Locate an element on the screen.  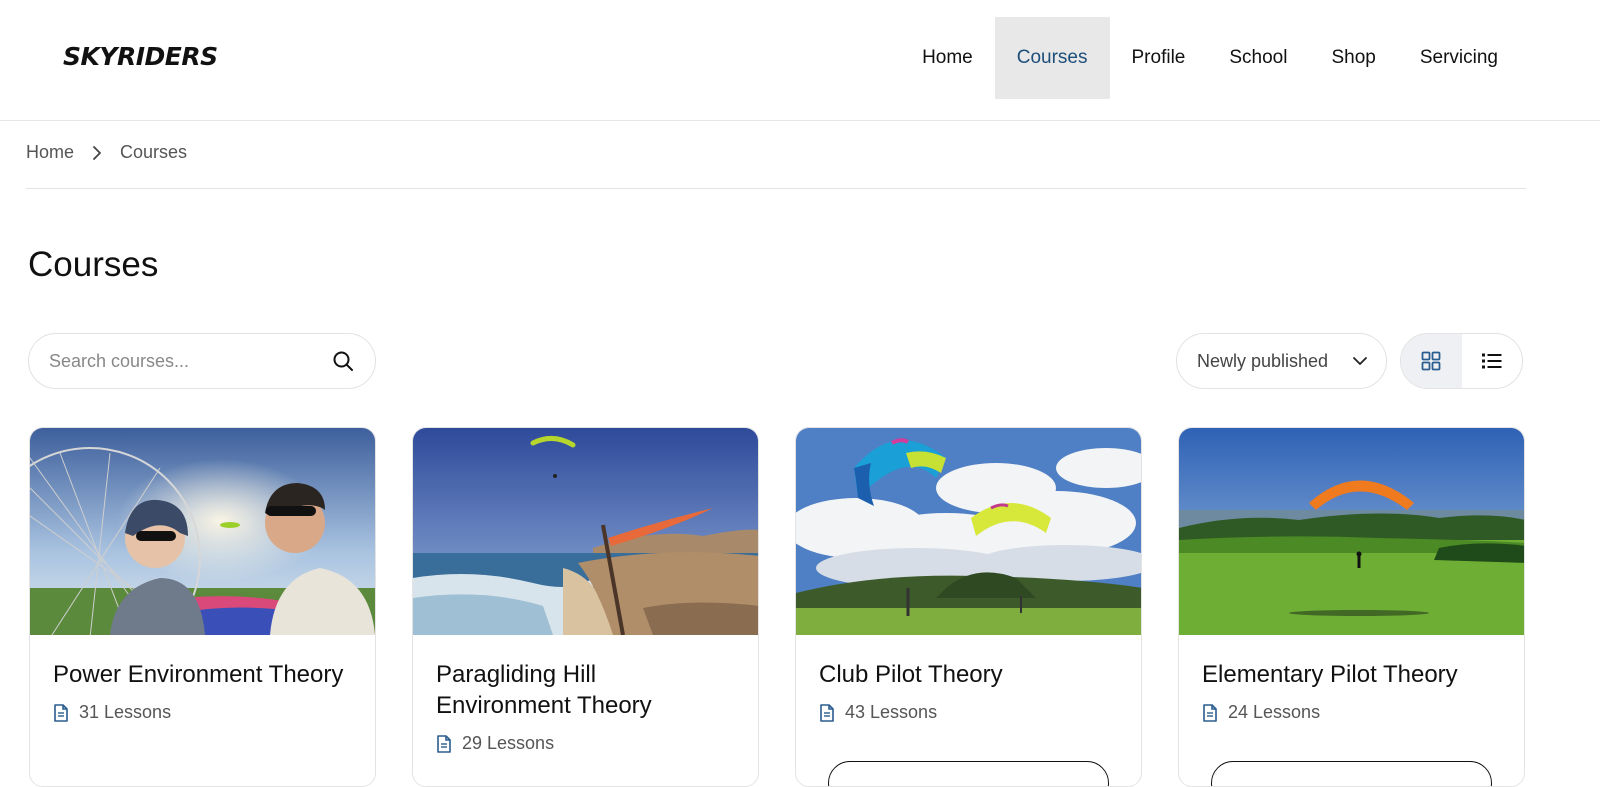
course-lessons: 29 Lessons is located at coordinates (586, 743).